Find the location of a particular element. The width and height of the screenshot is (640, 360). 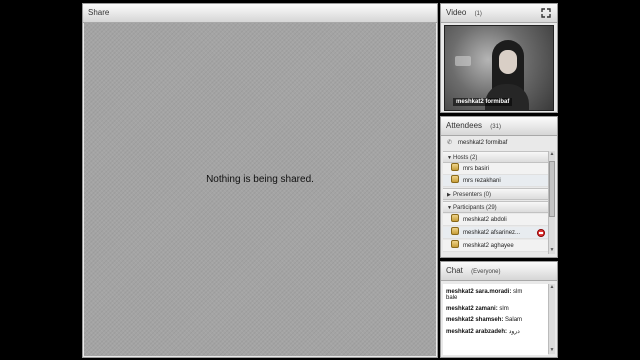

group-hosts: ▼Hosts (2) is located at coordinates (495, 157).